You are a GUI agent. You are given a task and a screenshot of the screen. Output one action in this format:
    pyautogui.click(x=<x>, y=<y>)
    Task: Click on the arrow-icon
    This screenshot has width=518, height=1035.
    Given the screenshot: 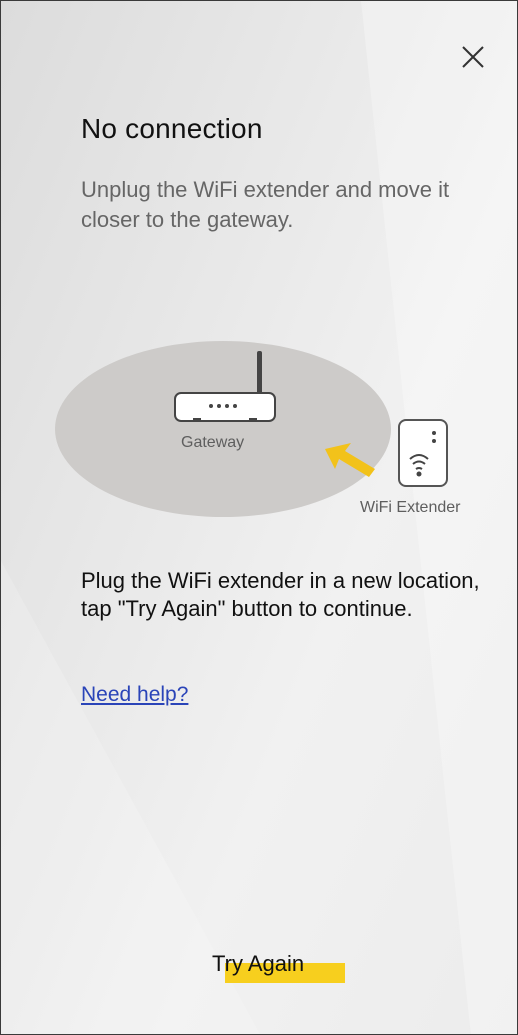 What is the action you would take?
    pyautogui.click(x=350, y=460)
    